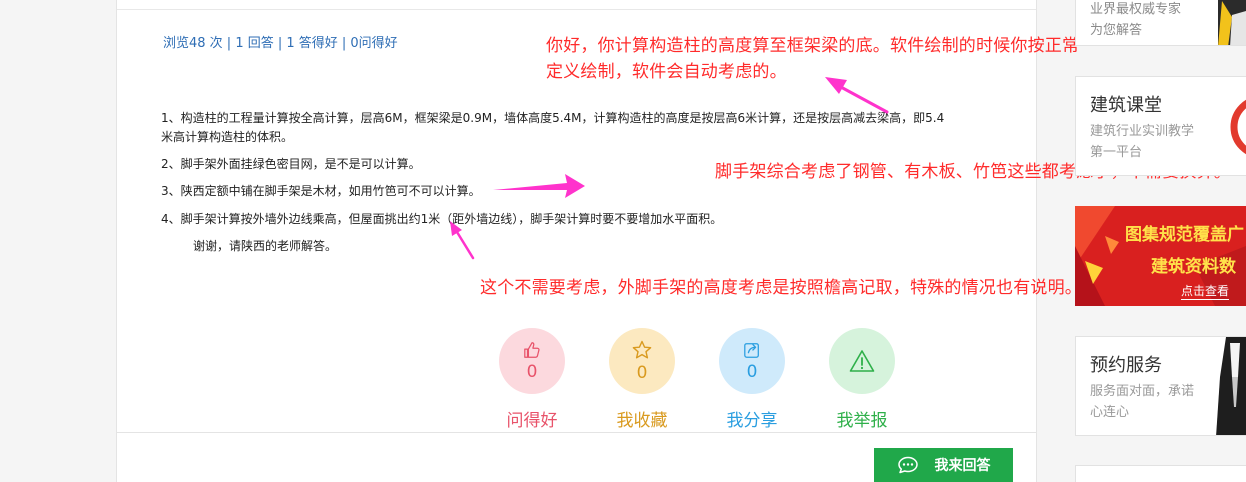 This screenshot has height=482, width=1246. I want to click on banner-line-2: 建筑资料数, so click(1193, 267).